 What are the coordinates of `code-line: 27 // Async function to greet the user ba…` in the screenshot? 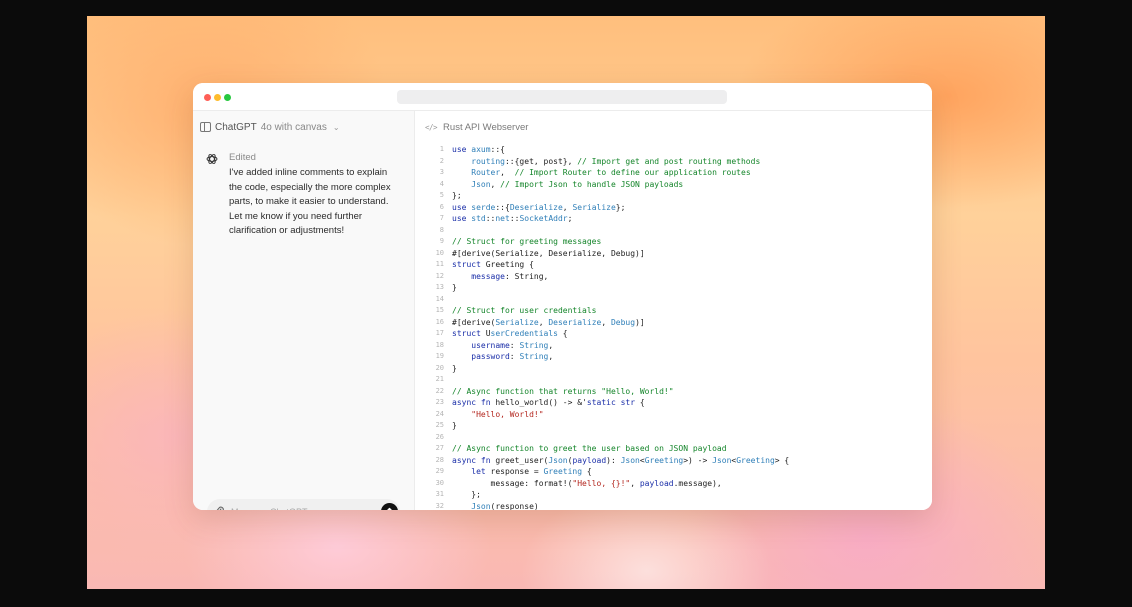 It's located at (677, 449).